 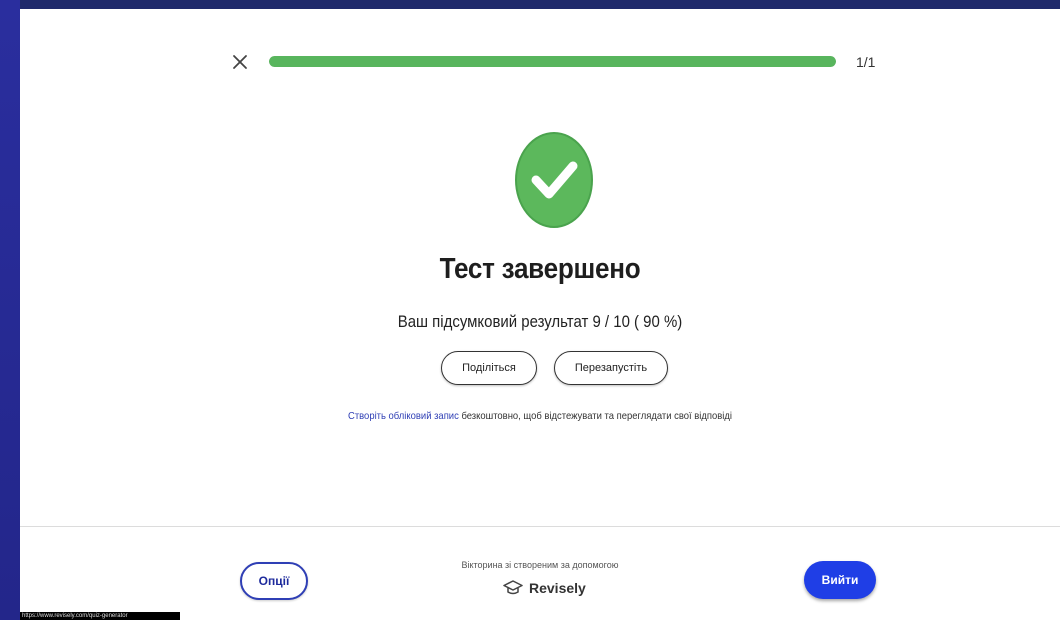 I want to click on made-with-text: Вікторина зі створеним за допомогою, so click(x=540, y=565).